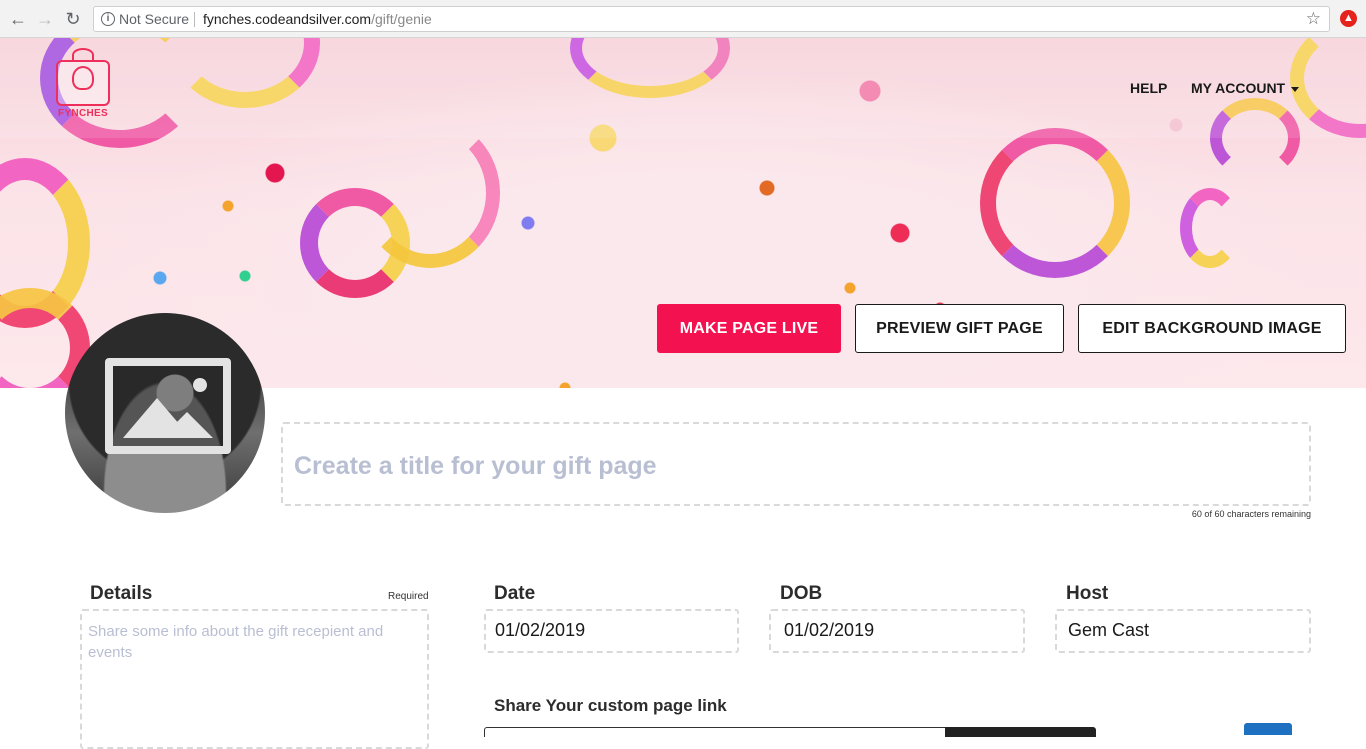  Describe the element at coordinates (1183, 631) in the screenshot. I see `host-field: Gem Cast` at that location.